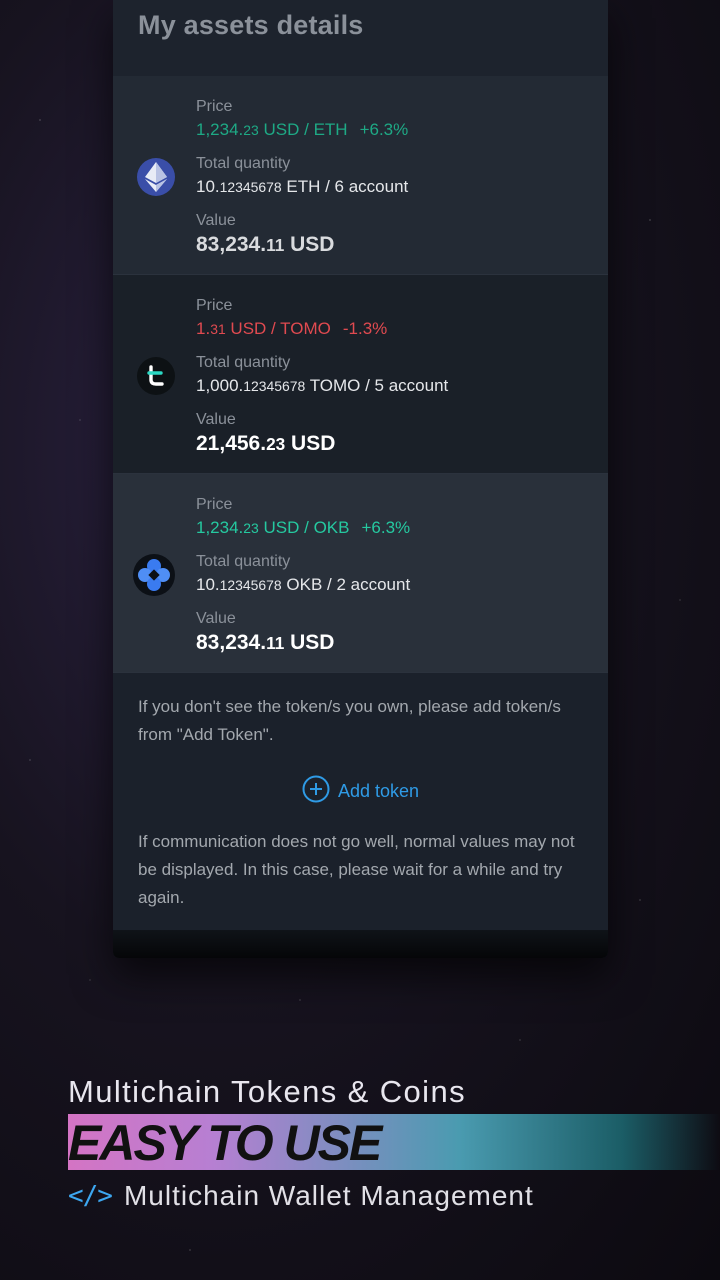  I want to click on total-value: 21,456.23 USD, so click(266, 443).